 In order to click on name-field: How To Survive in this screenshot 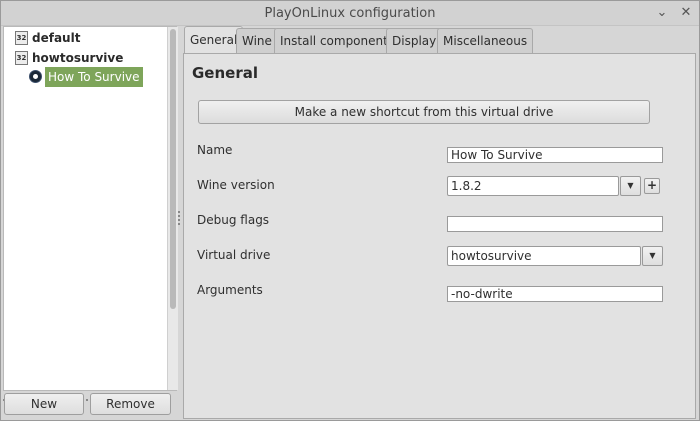, I will do `click(555, 155)`.